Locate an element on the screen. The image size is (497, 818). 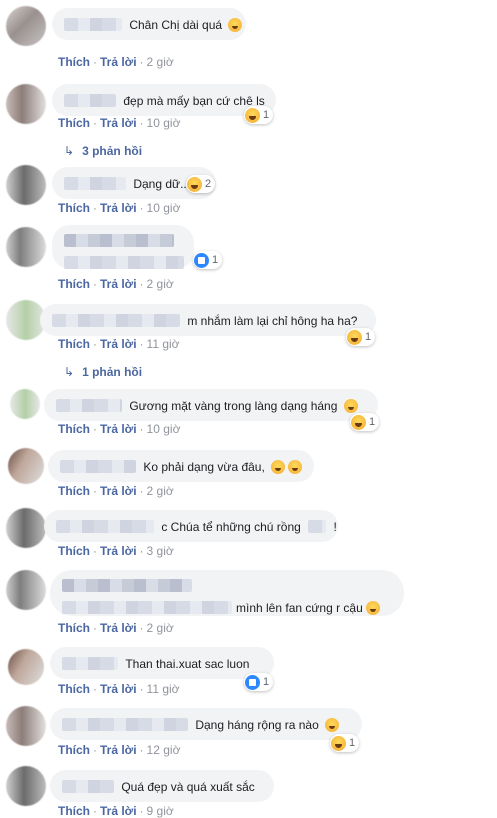
comment-actions: Thích · Trả lời · 9 giờ is located at coordinates (116, 811).